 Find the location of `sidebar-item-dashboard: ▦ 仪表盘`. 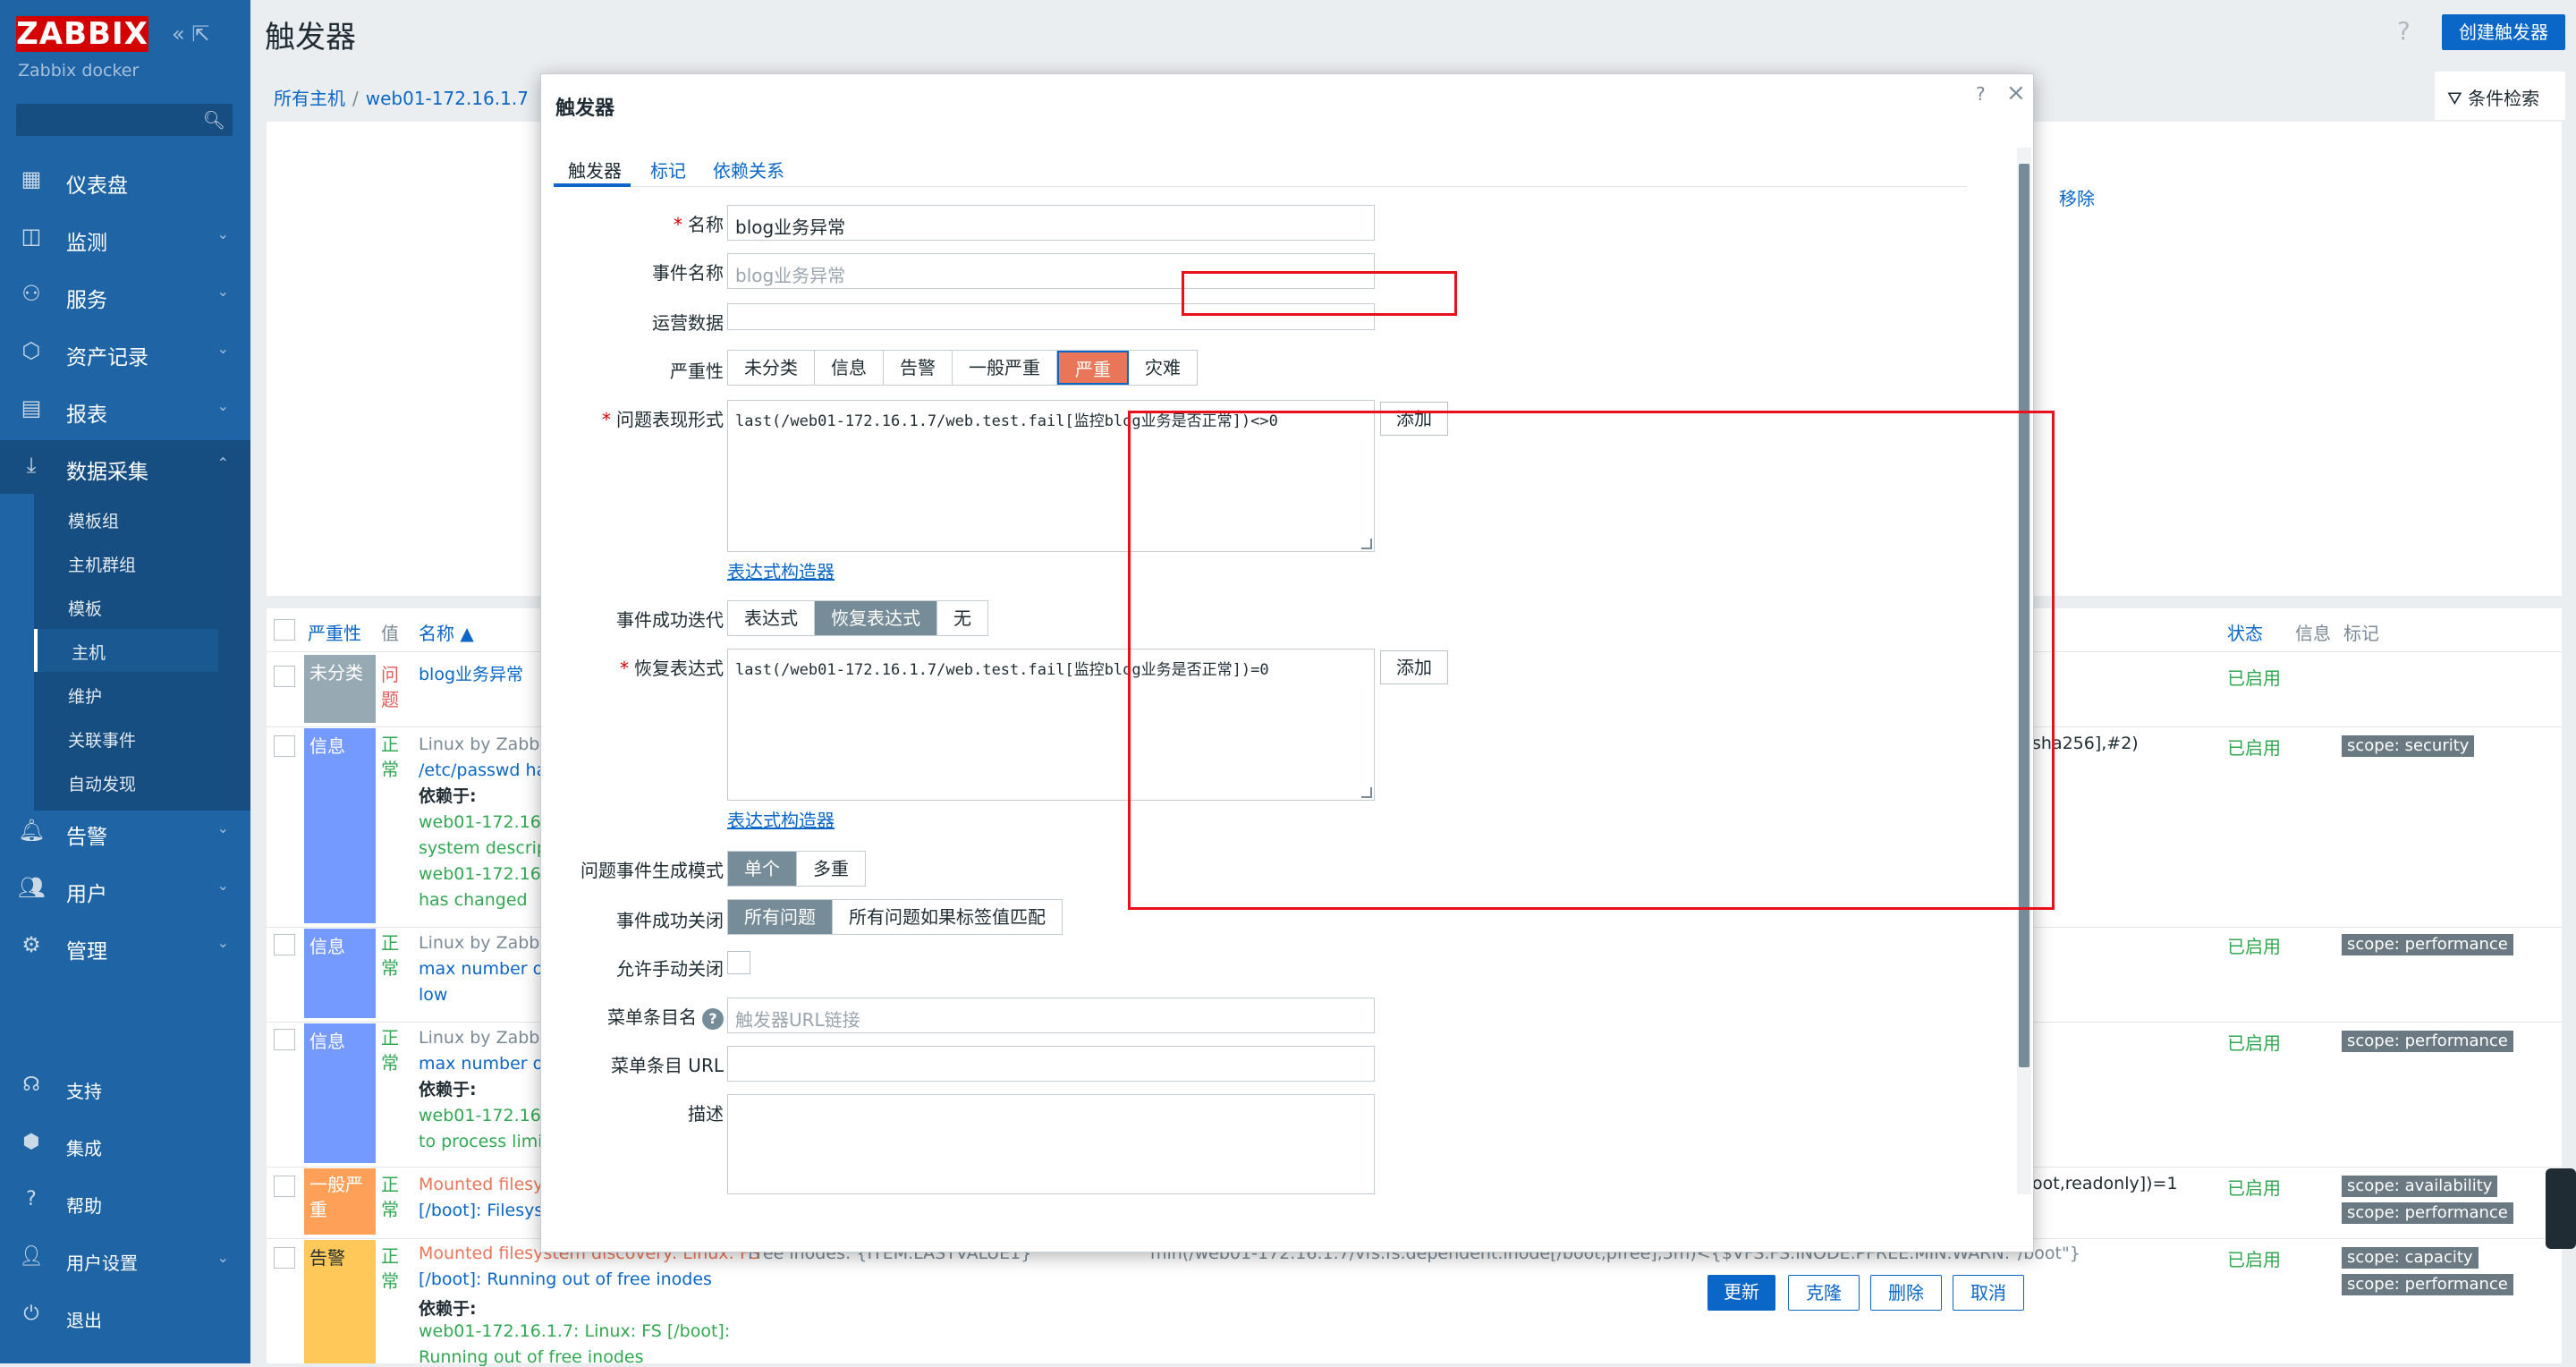

sidebar-item-dashboard: ▦ 仪表盘 is located at coordinates (125, 181).